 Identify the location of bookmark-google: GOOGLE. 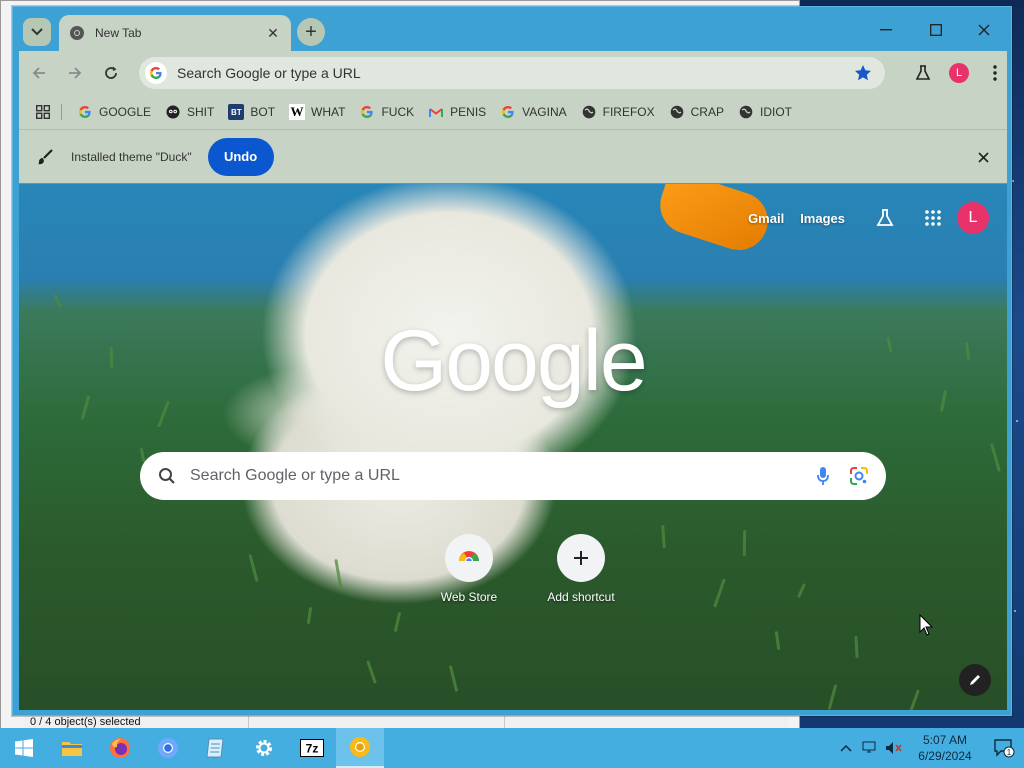
(114, 112).